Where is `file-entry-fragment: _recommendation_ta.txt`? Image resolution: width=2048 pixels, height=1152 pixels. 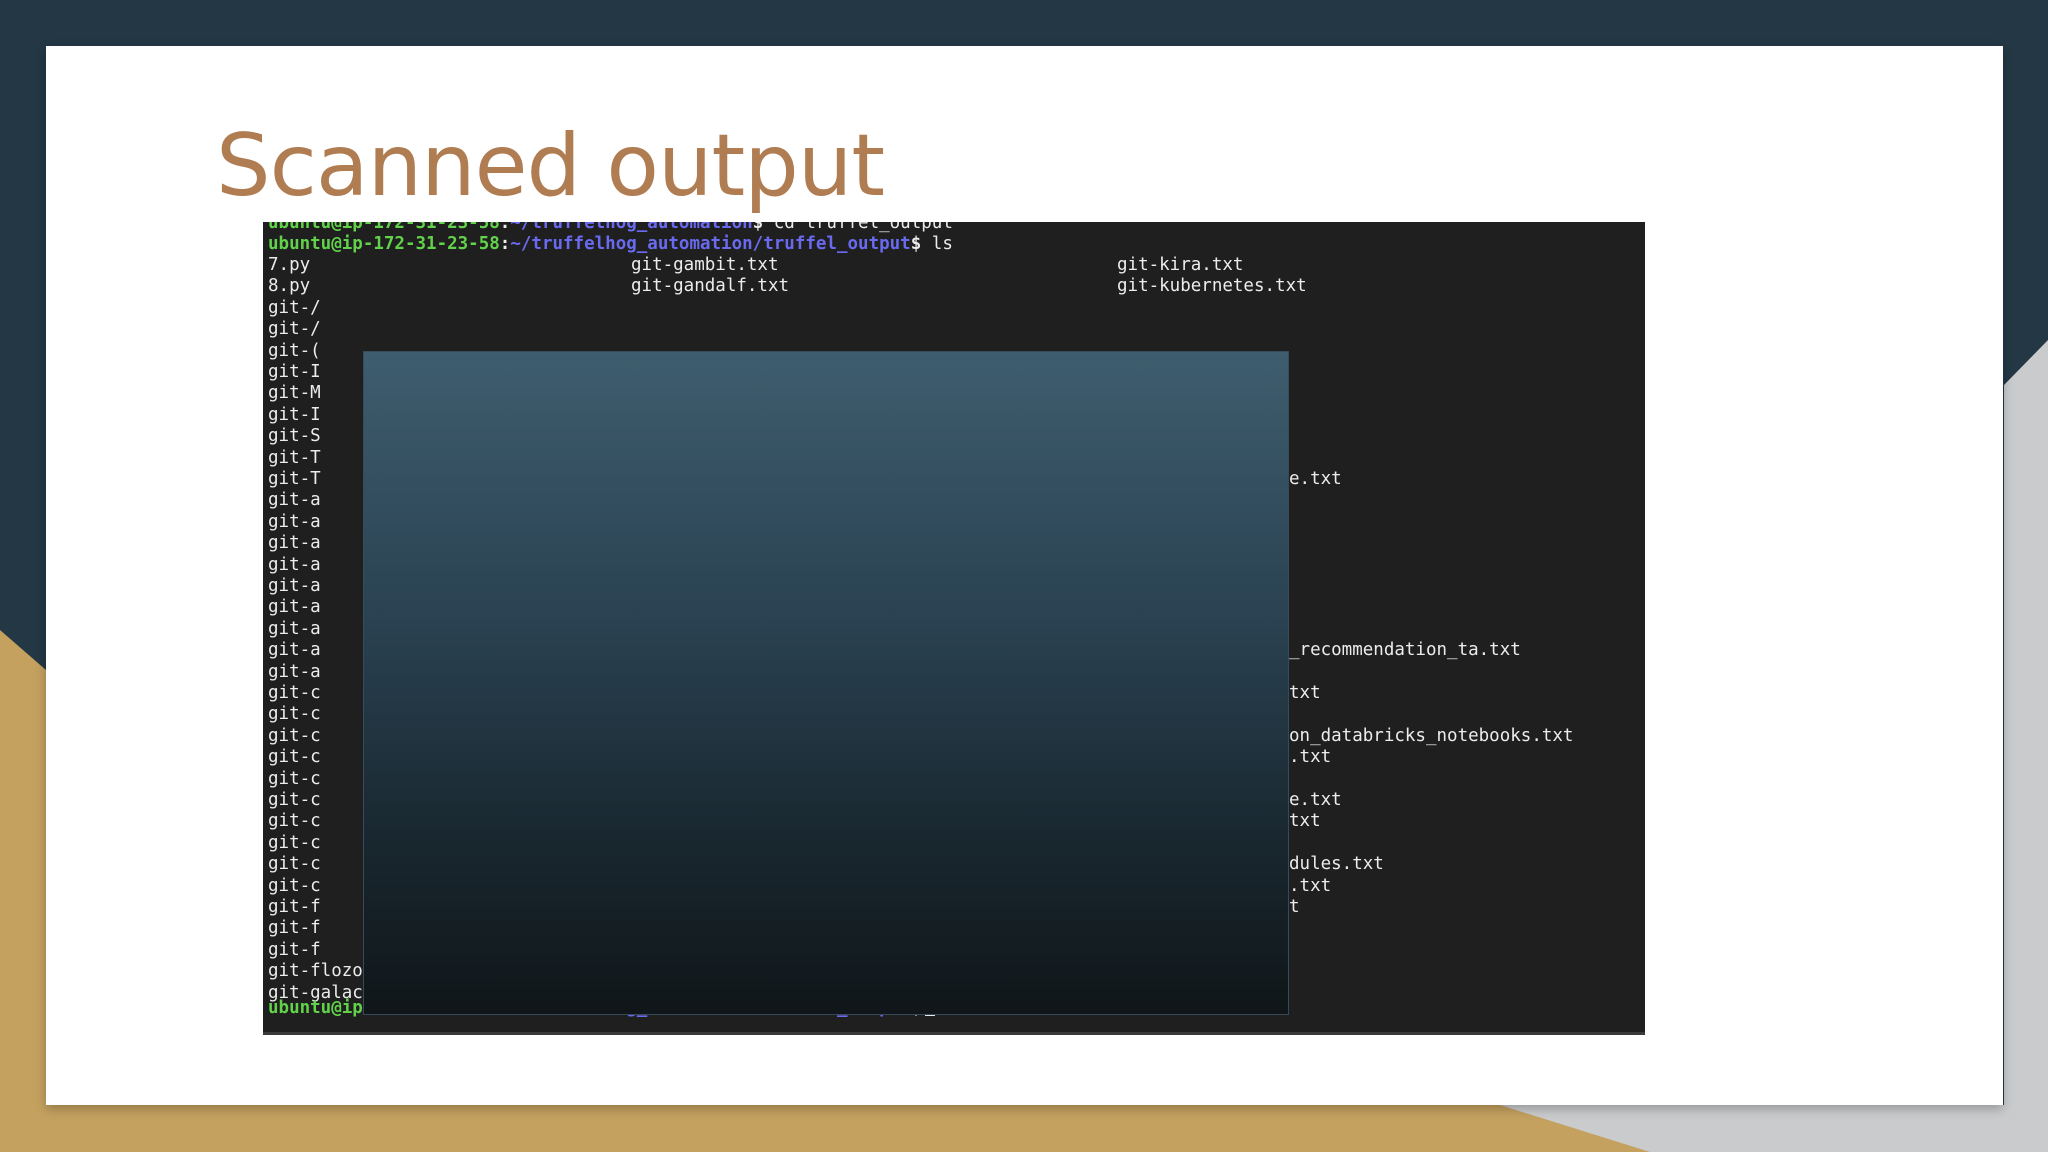 file-entry-fragment: _recommendation_ta.txt is located at coordinates (1405, 650).